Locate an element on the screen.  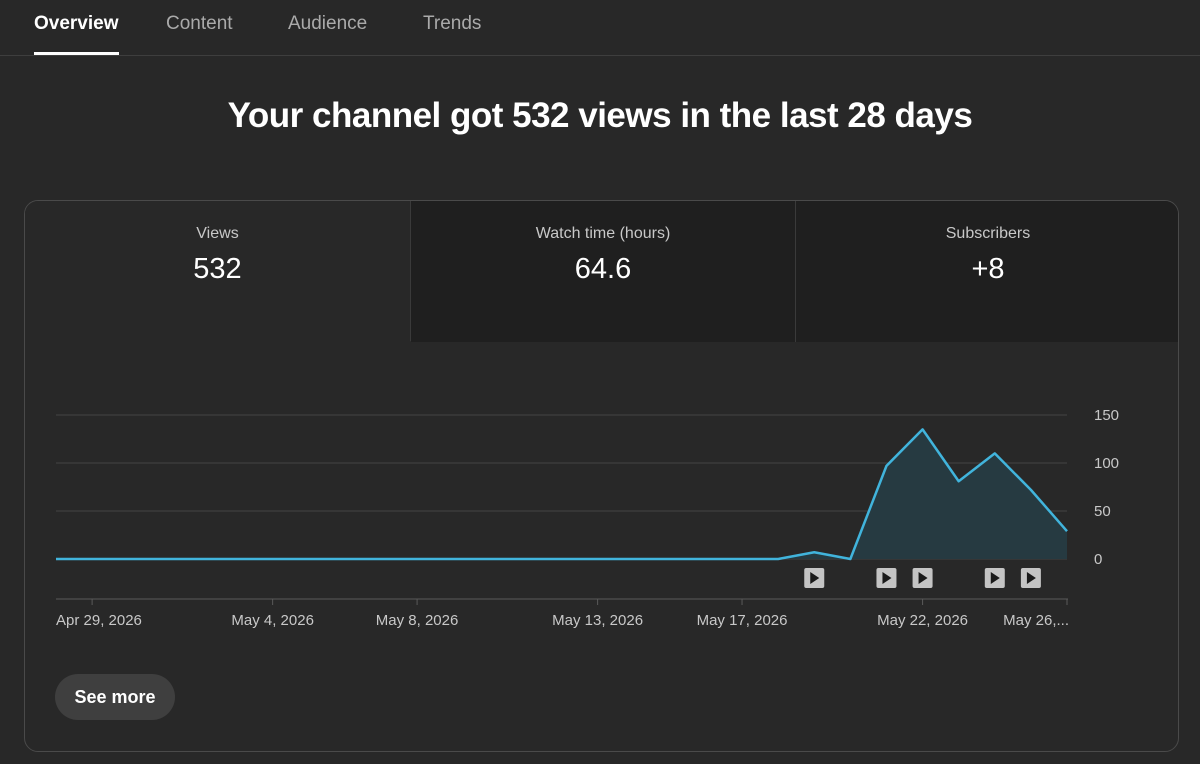
y-tick-label: 50 is located at coordinates (1102, 511).